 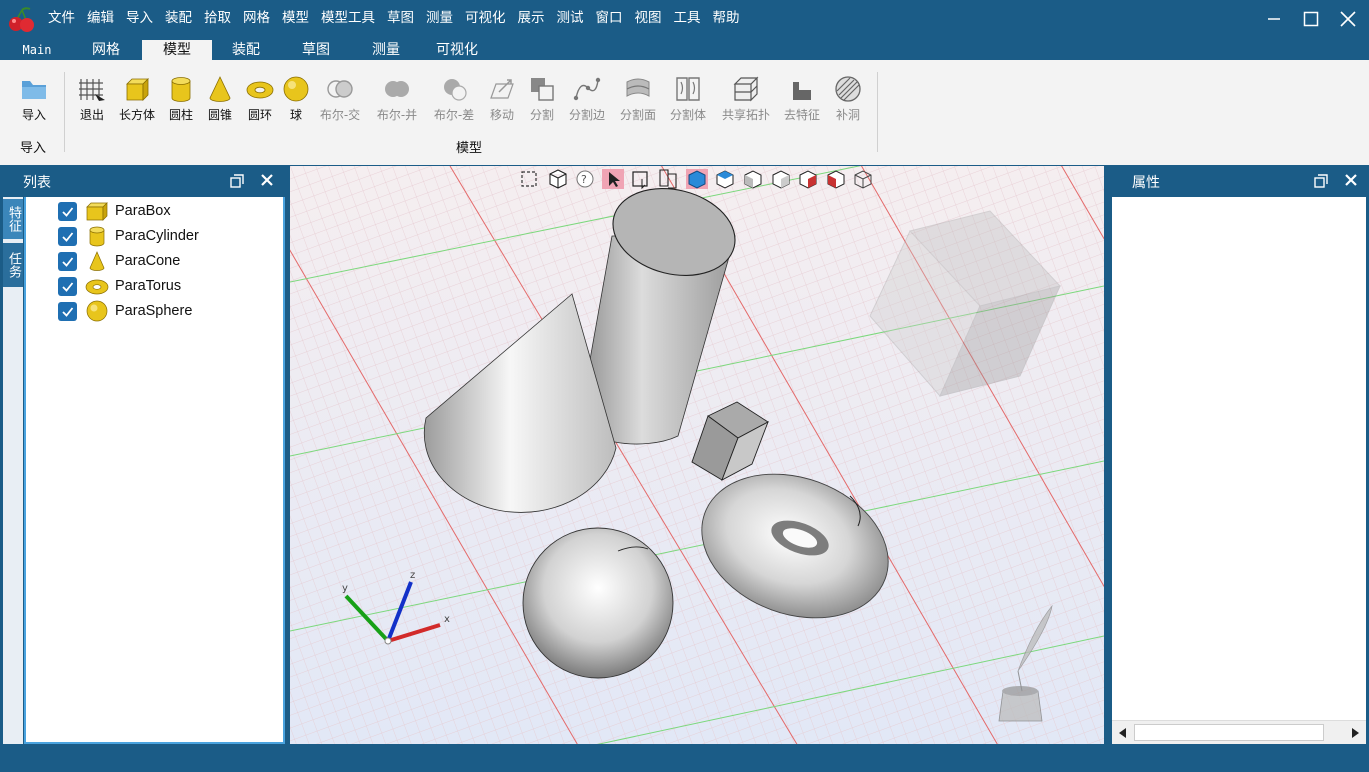 What do you see at coordinates (119, 286) in the screenshot?
I see `tree-item-paratorus: ParaTorus` at bounding box center [119, 286].